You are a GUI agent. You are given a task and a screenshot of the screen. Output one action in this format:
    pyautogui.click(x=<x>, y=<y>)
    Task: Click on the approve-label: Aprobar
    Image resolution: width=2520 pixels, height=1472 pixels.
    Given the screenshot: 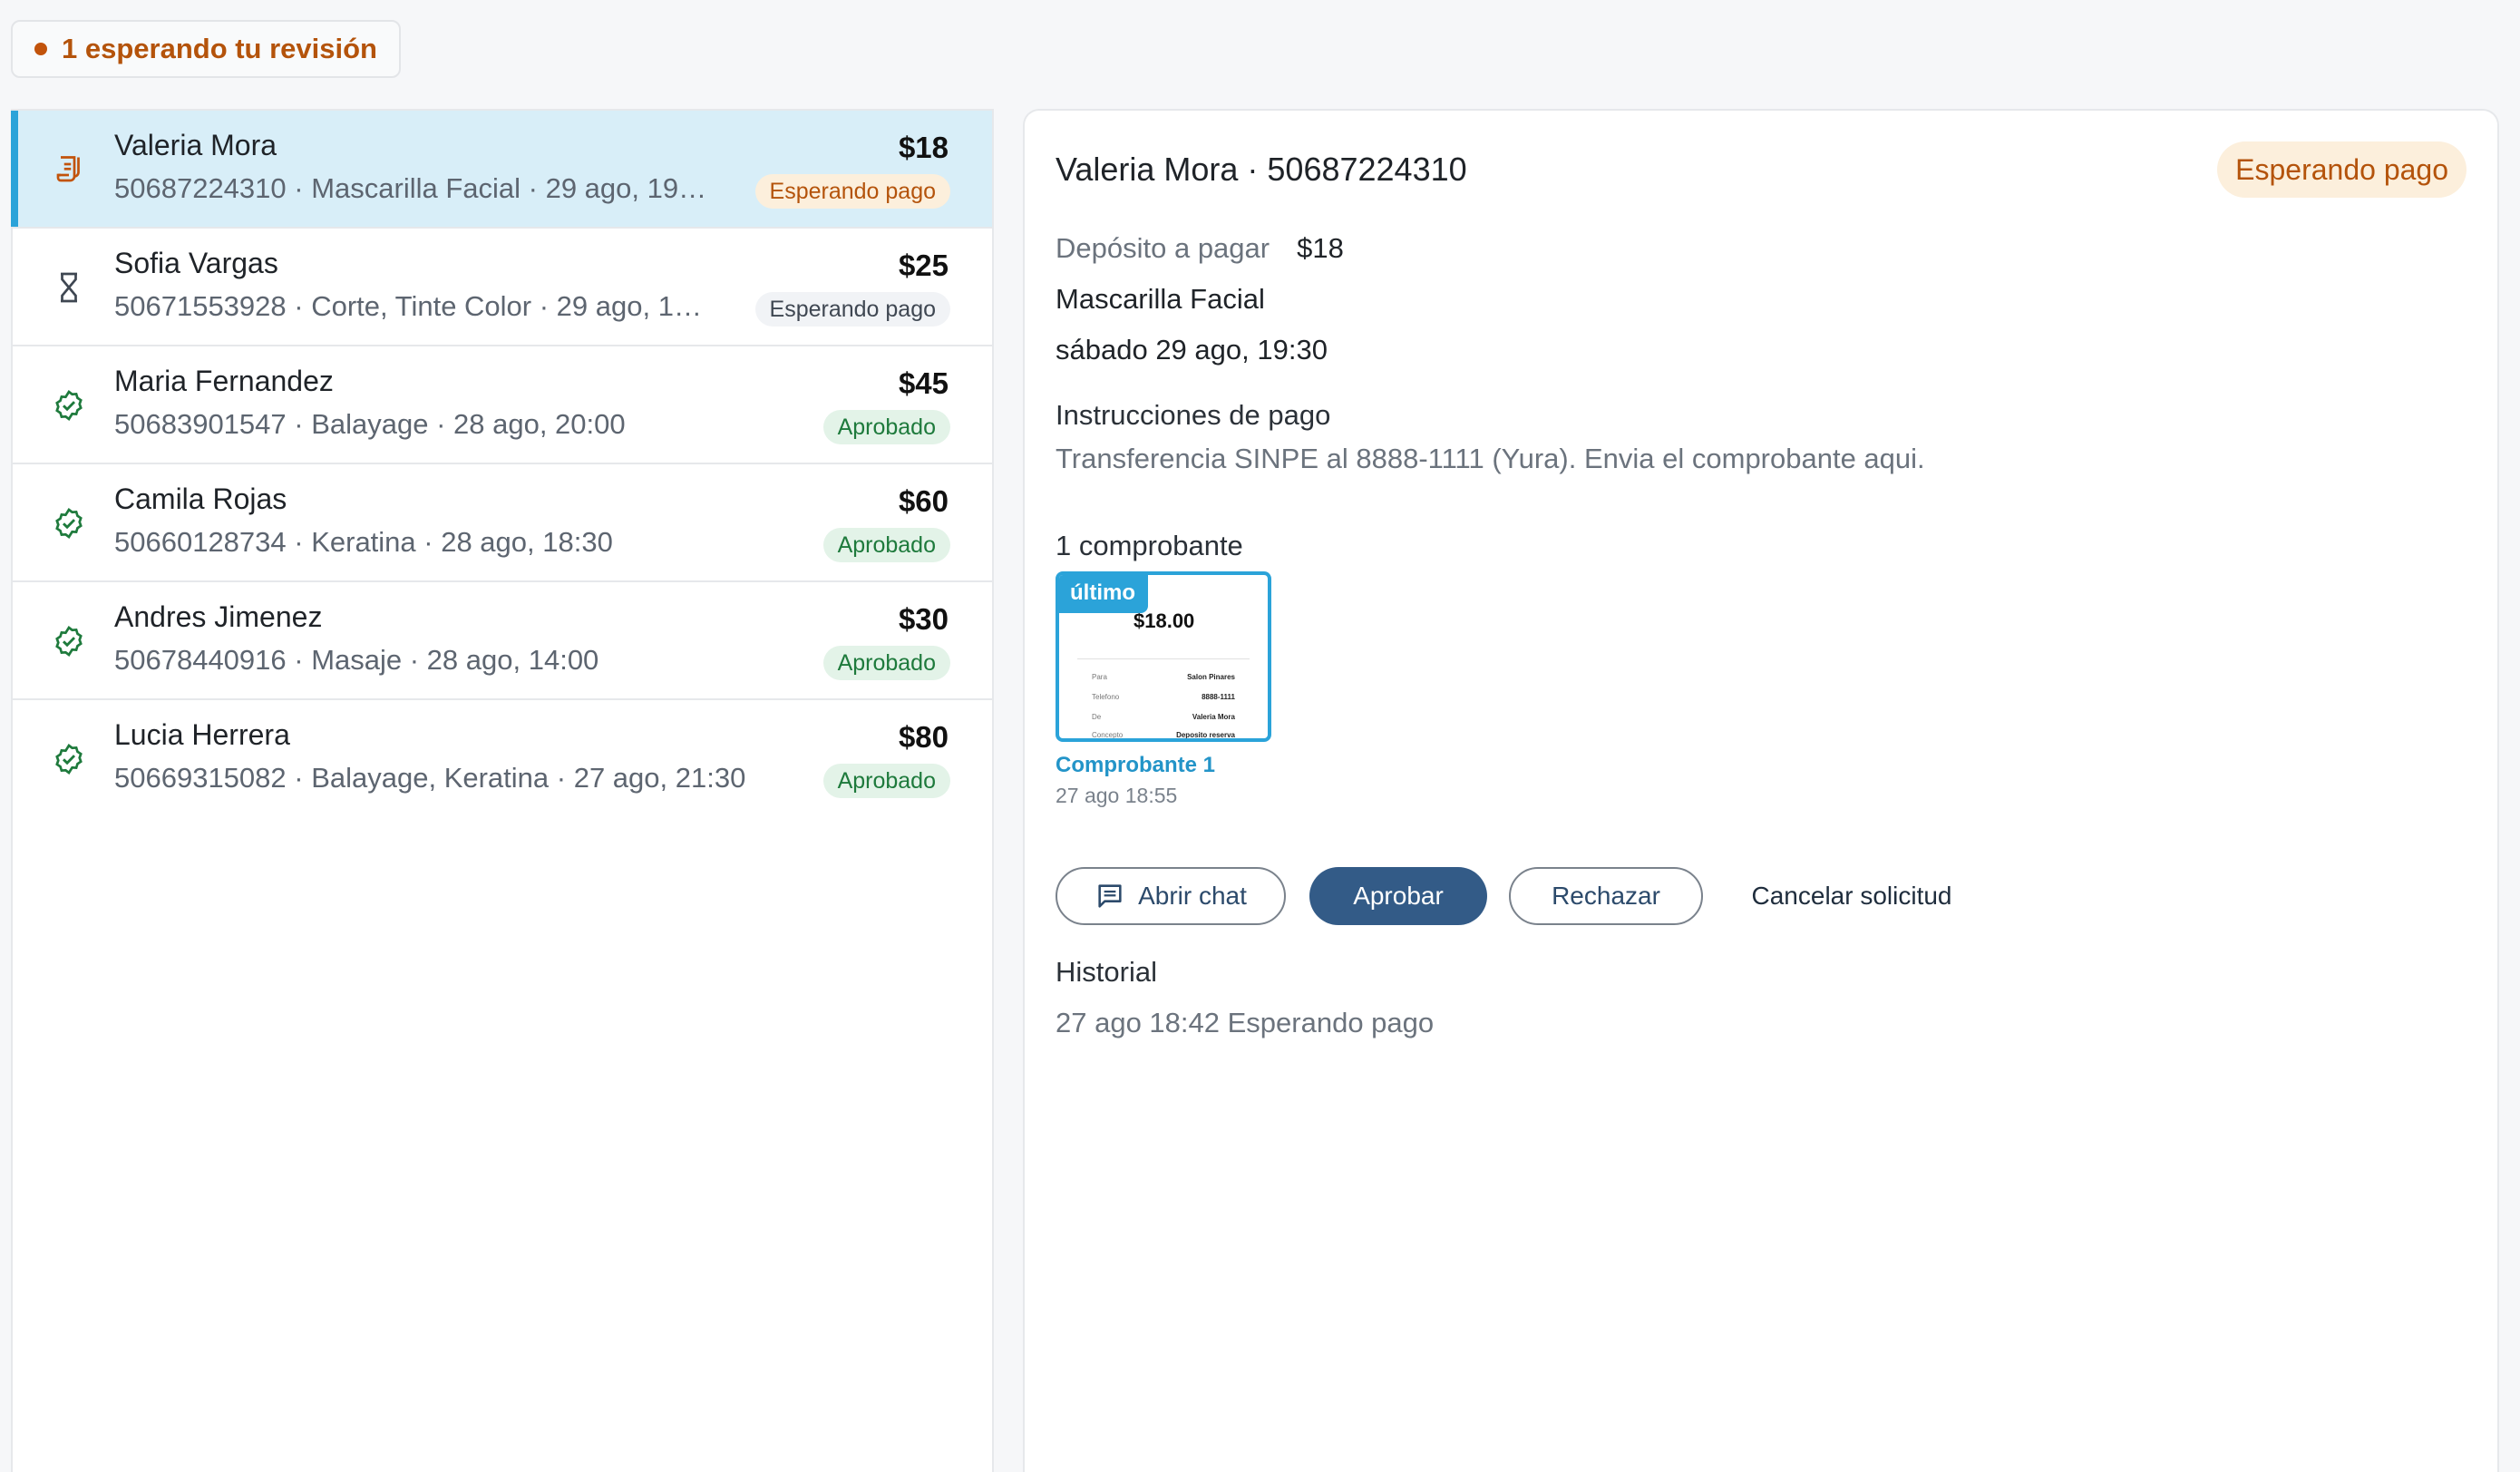 What is the action you would take?
    pyautogui.click(x=1399, y=896)
    